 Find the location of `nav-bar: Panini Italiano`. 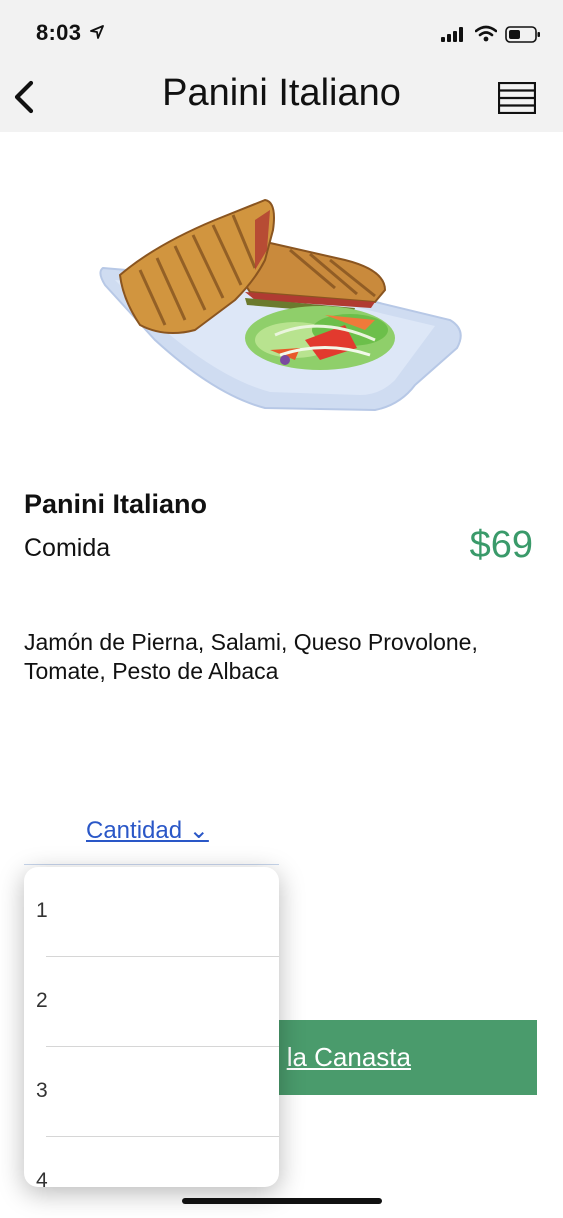

nav-bar: Panini Italiano is located at coordinates (281, 97).